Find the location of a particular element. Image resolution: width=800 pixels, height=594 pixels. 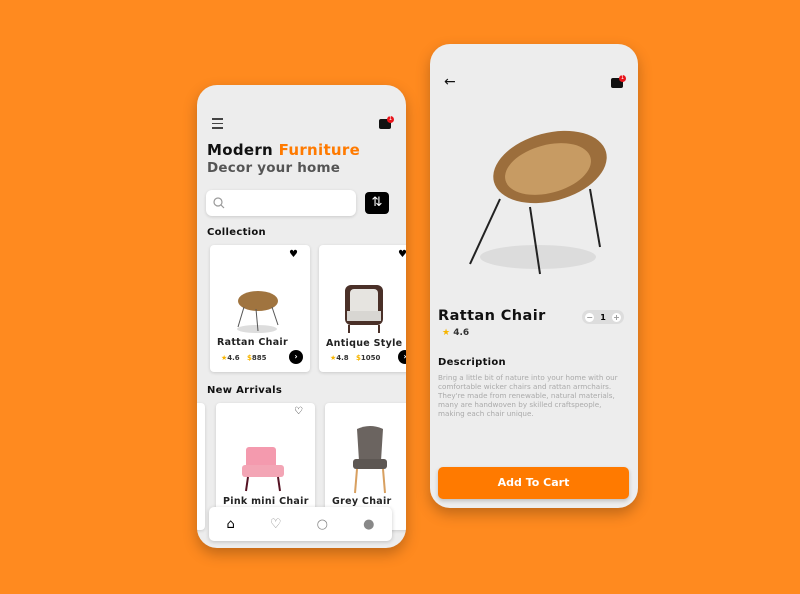

page-subtitle: Decor your home is located at coordinates (274, 168).